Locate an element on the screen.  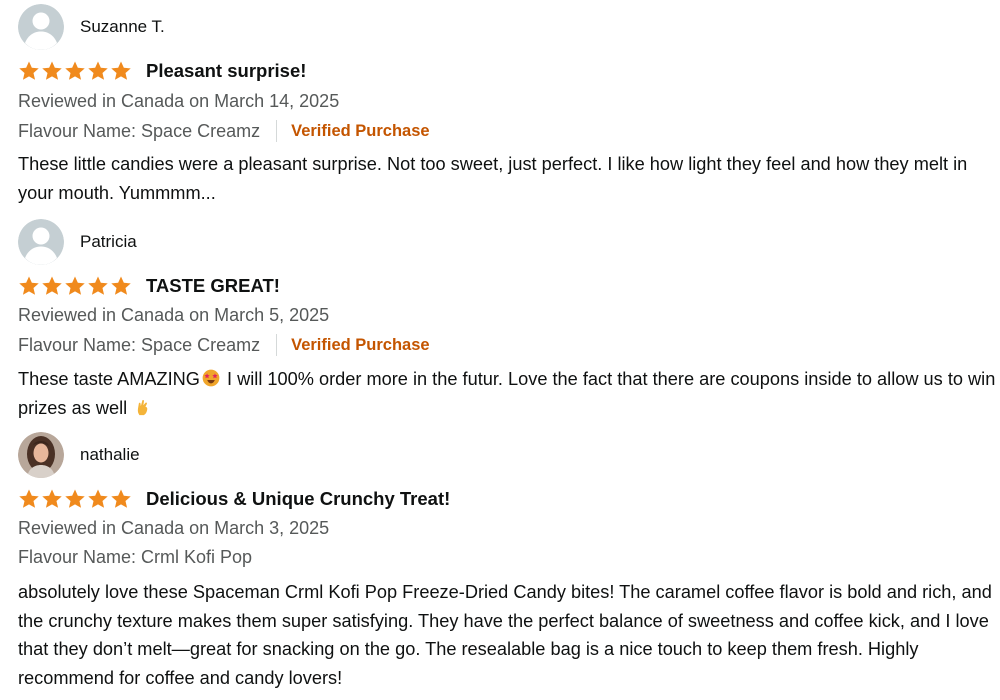
reviewer-profile: Suzanne T. is located at coordinates (91, 27).